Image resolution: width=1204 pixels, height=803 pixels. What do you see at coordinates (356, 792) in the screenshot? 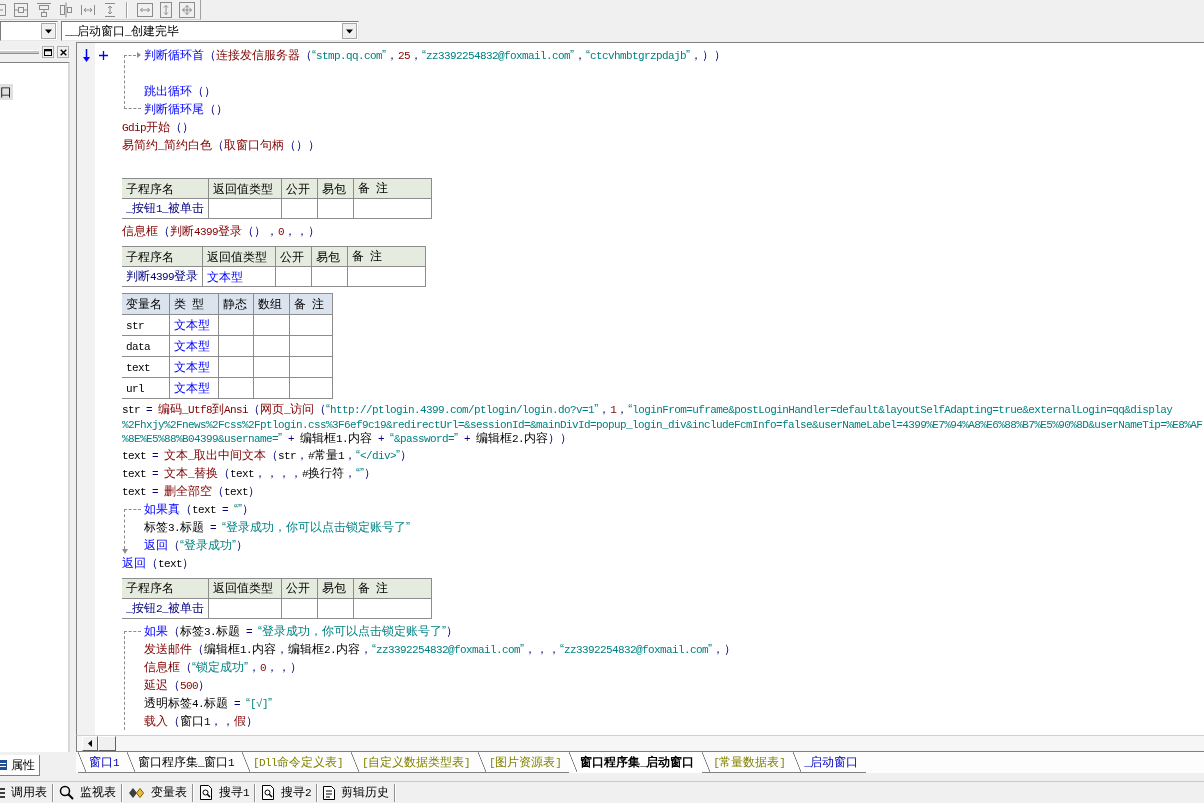
I see `panel-tab: 剪辑历史` at bounding box center [356, 792].